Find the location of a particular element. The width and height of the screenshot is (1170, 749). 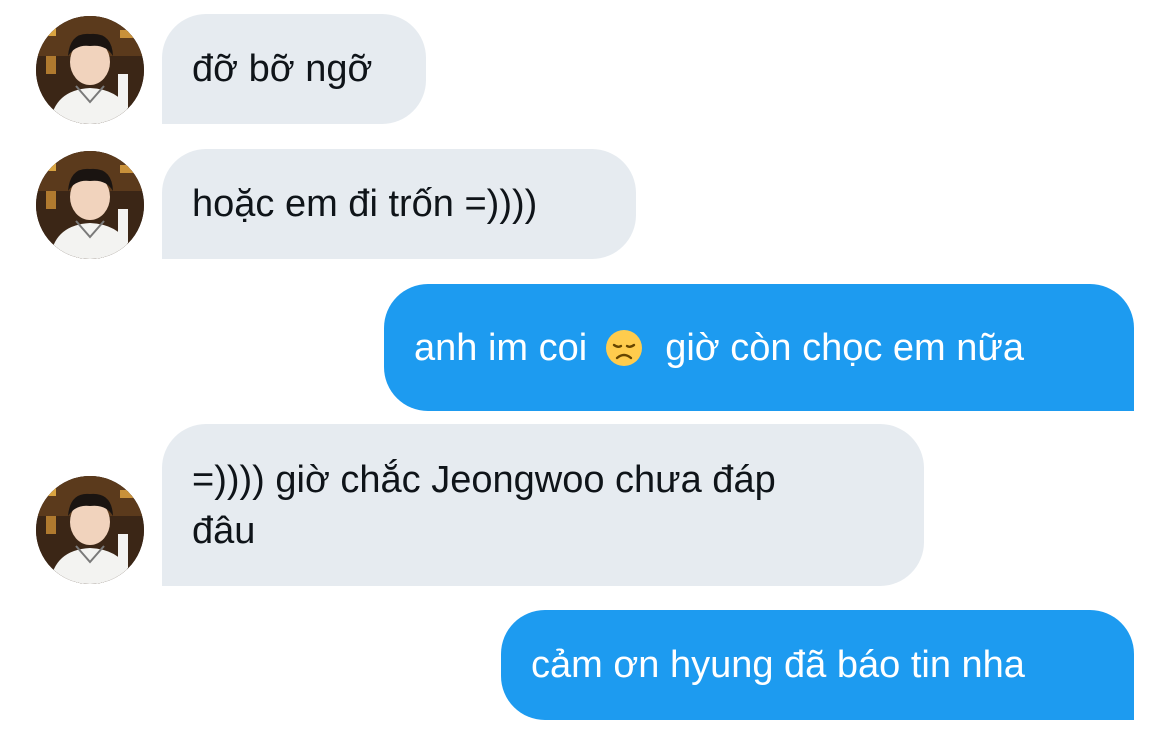

message-text-after-emoji: giờ còn chọc em nữa is located at coordinates (844, 347).